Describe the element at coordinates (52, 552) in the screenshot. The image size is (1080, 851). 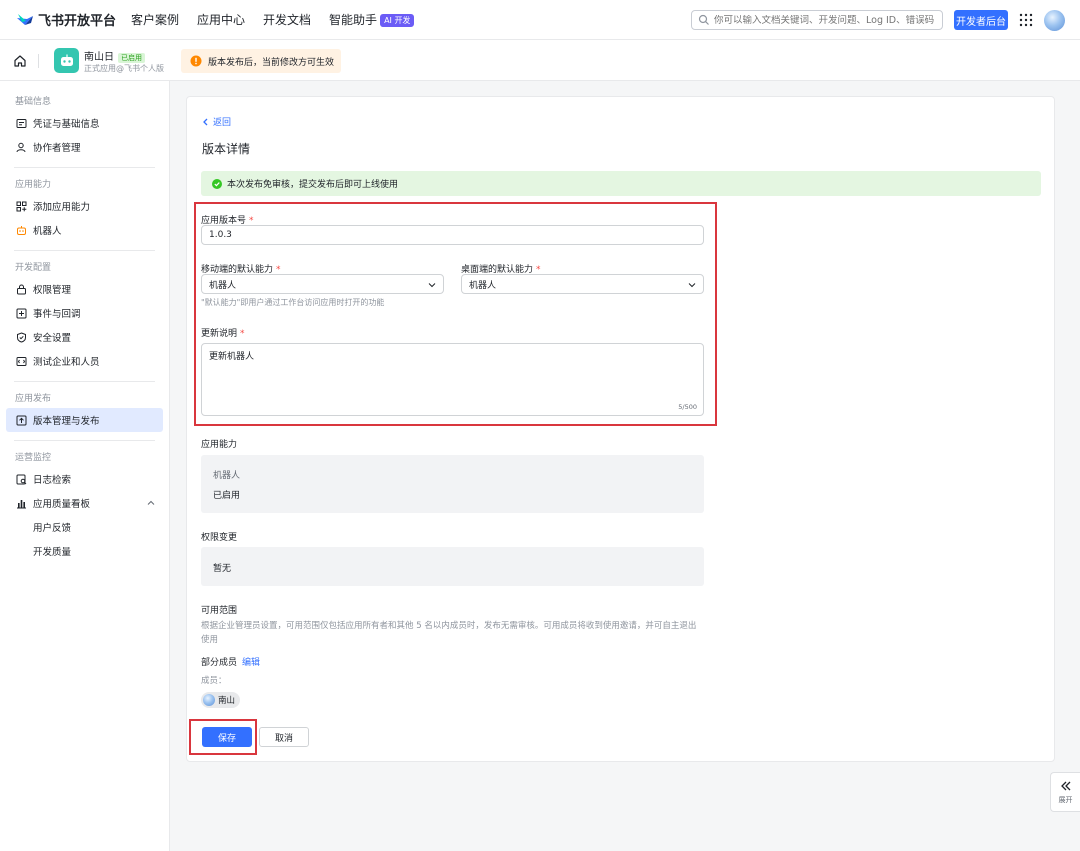
I see `sidebar-item-label: 开发质量` at that location.